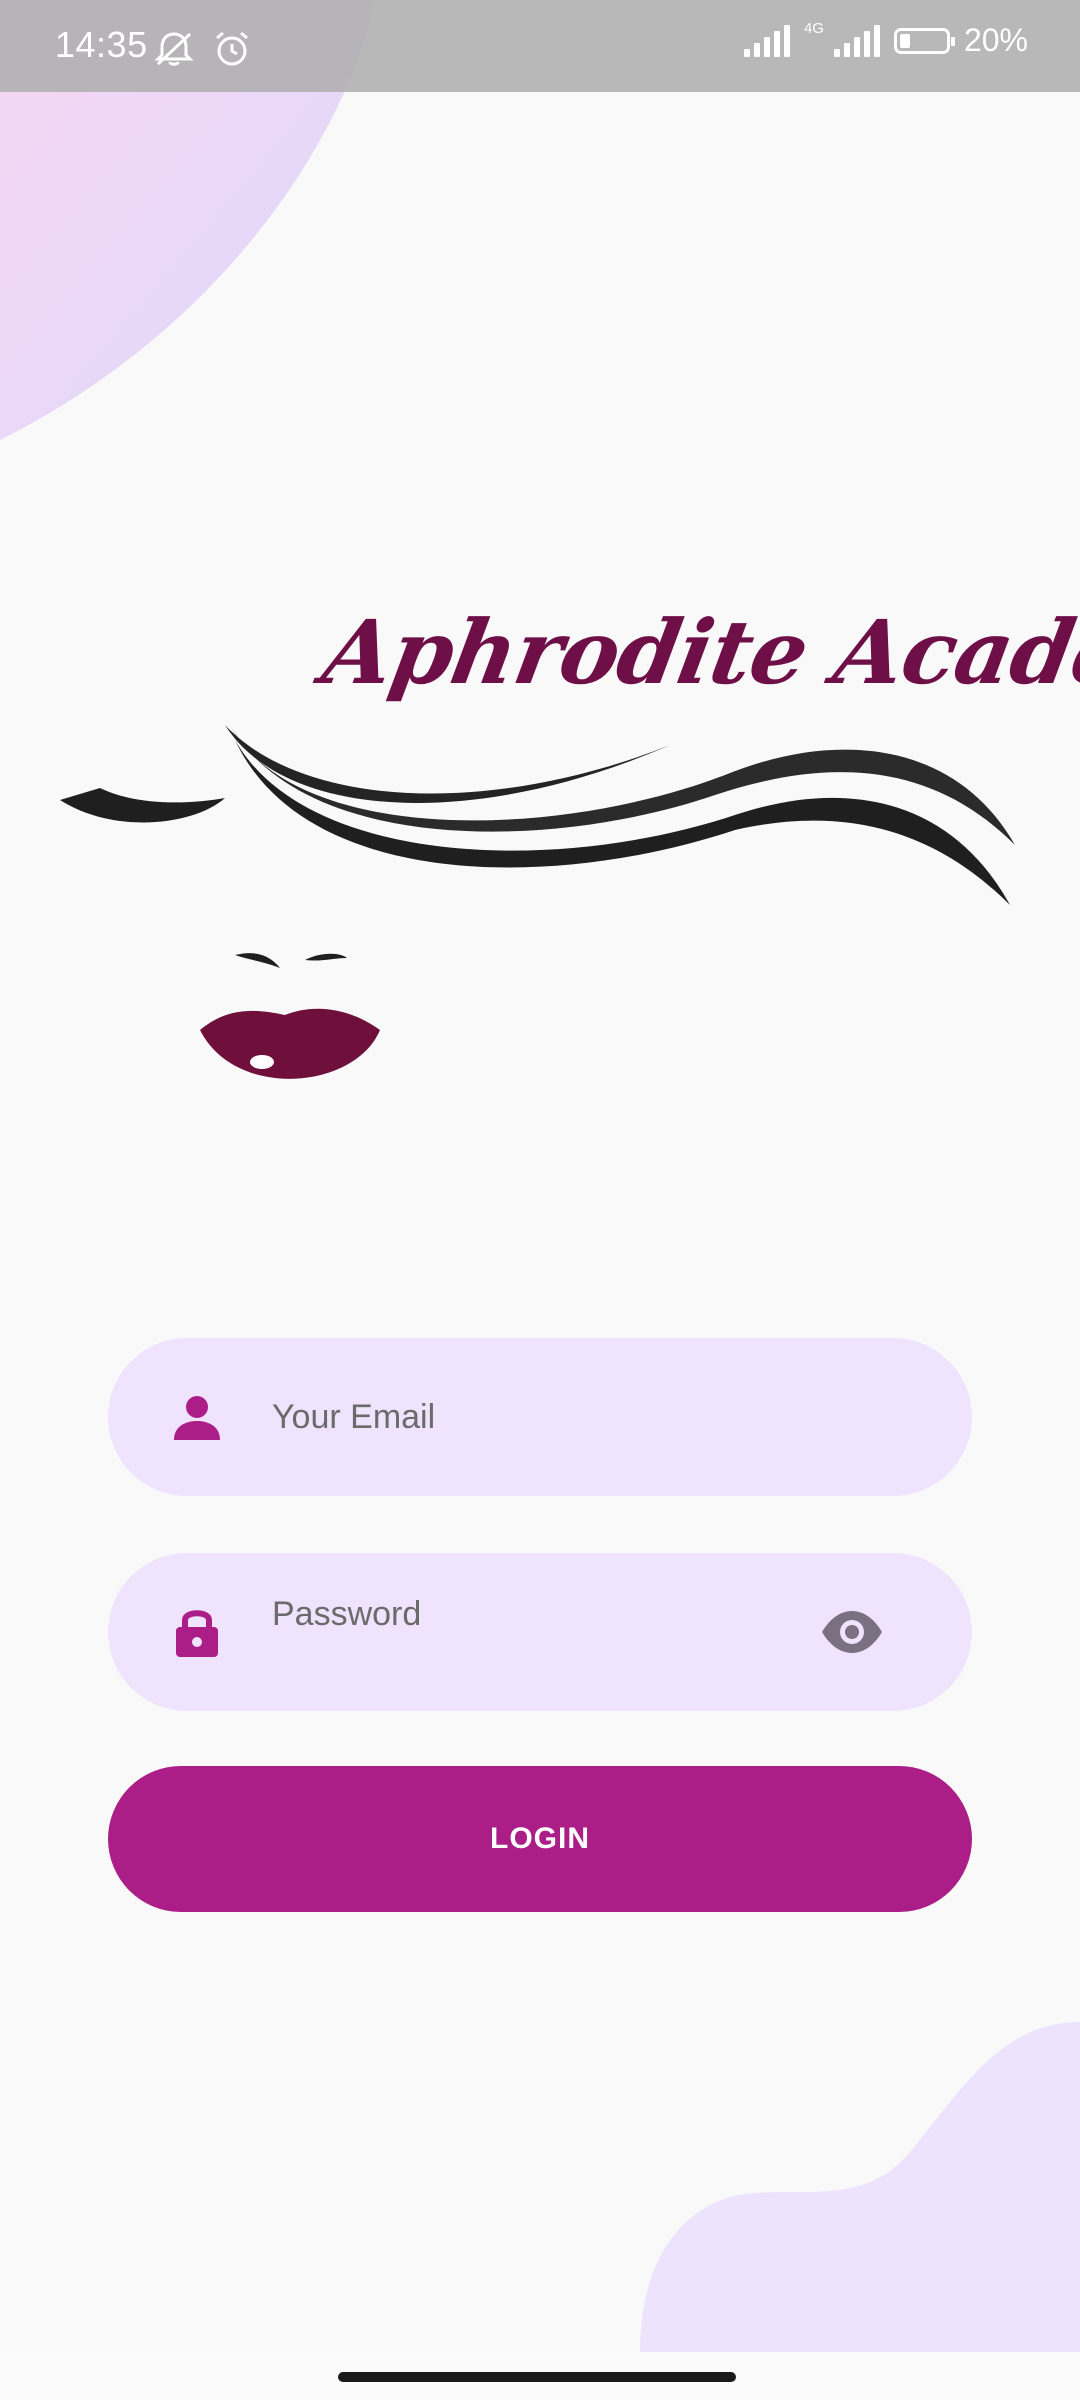 The height and width of the screenshot is (2400, 1080). I want to click on network-type: 4G, so click(813, 28).